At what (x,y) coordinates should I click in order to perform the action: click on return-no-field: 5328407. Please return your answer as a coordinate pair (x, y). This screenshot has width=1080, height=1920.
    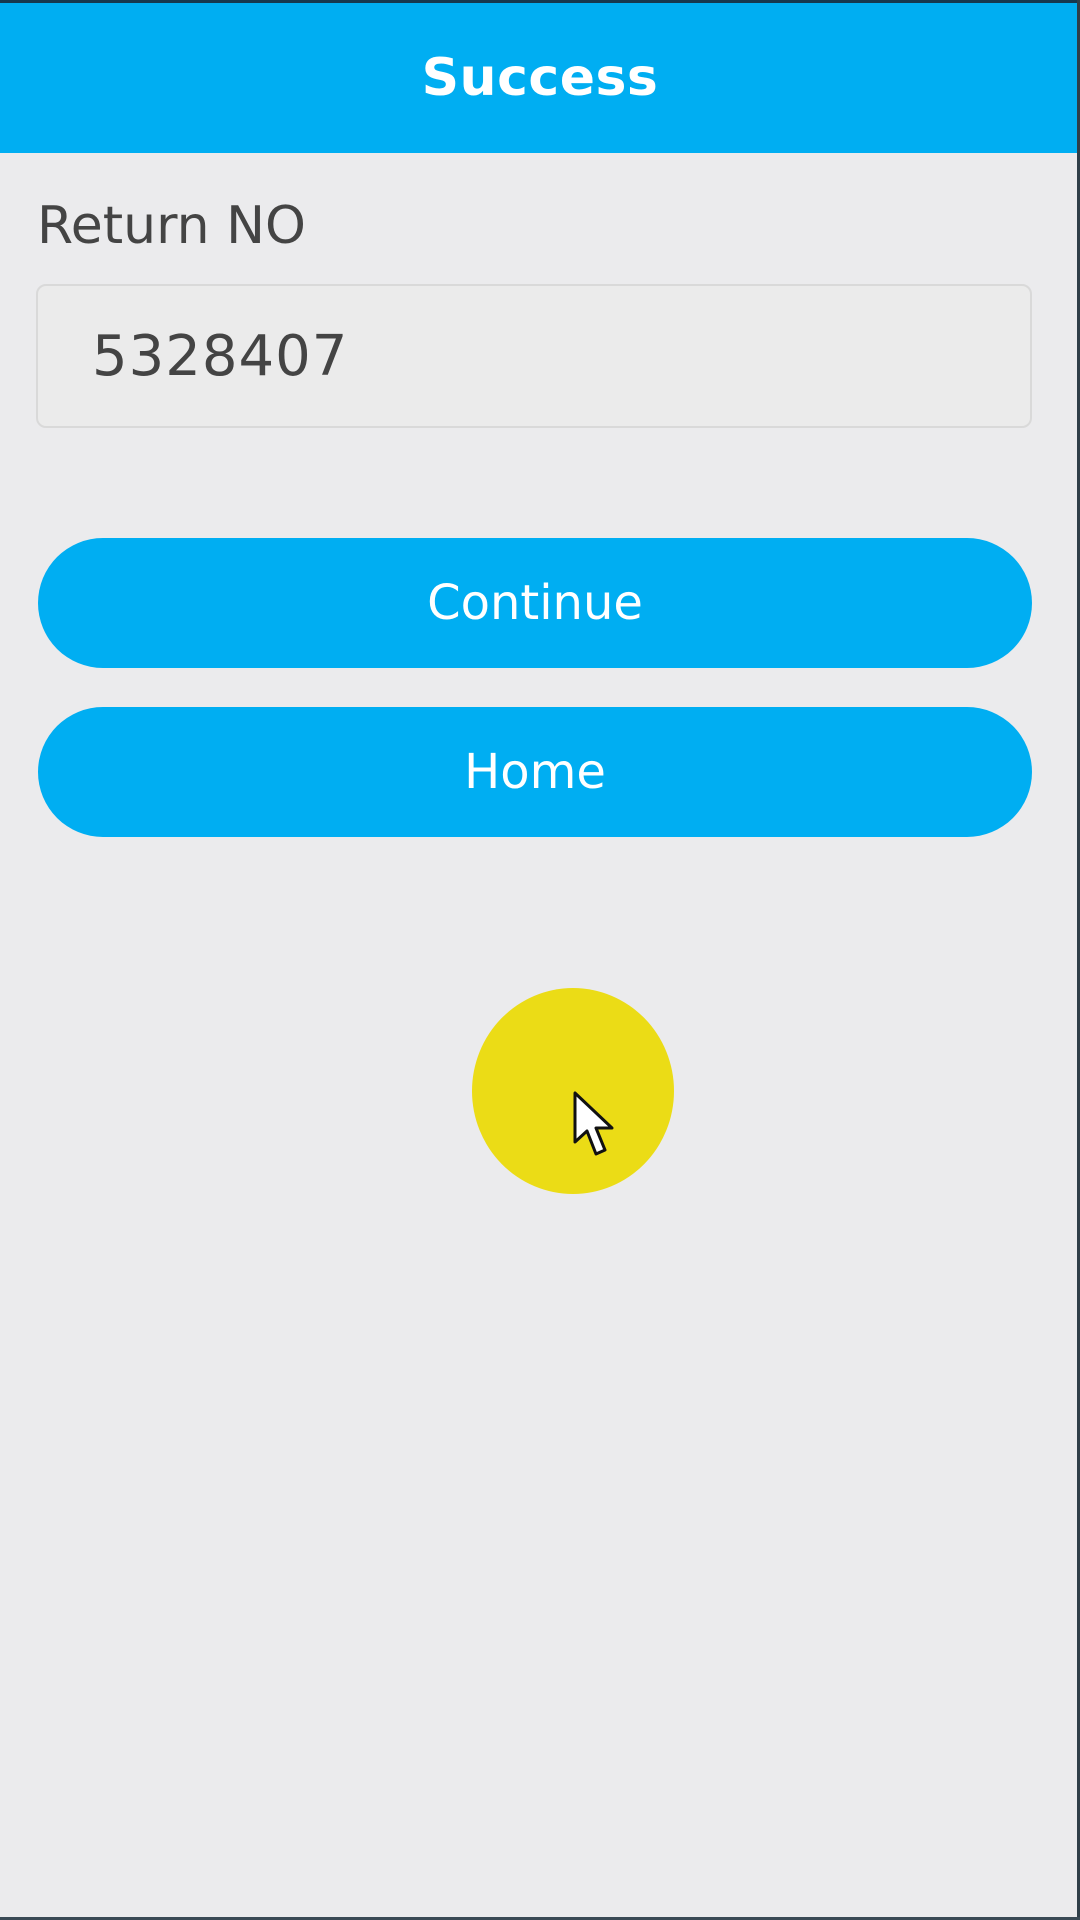
    Looking at the image, I should click on (534, 356).